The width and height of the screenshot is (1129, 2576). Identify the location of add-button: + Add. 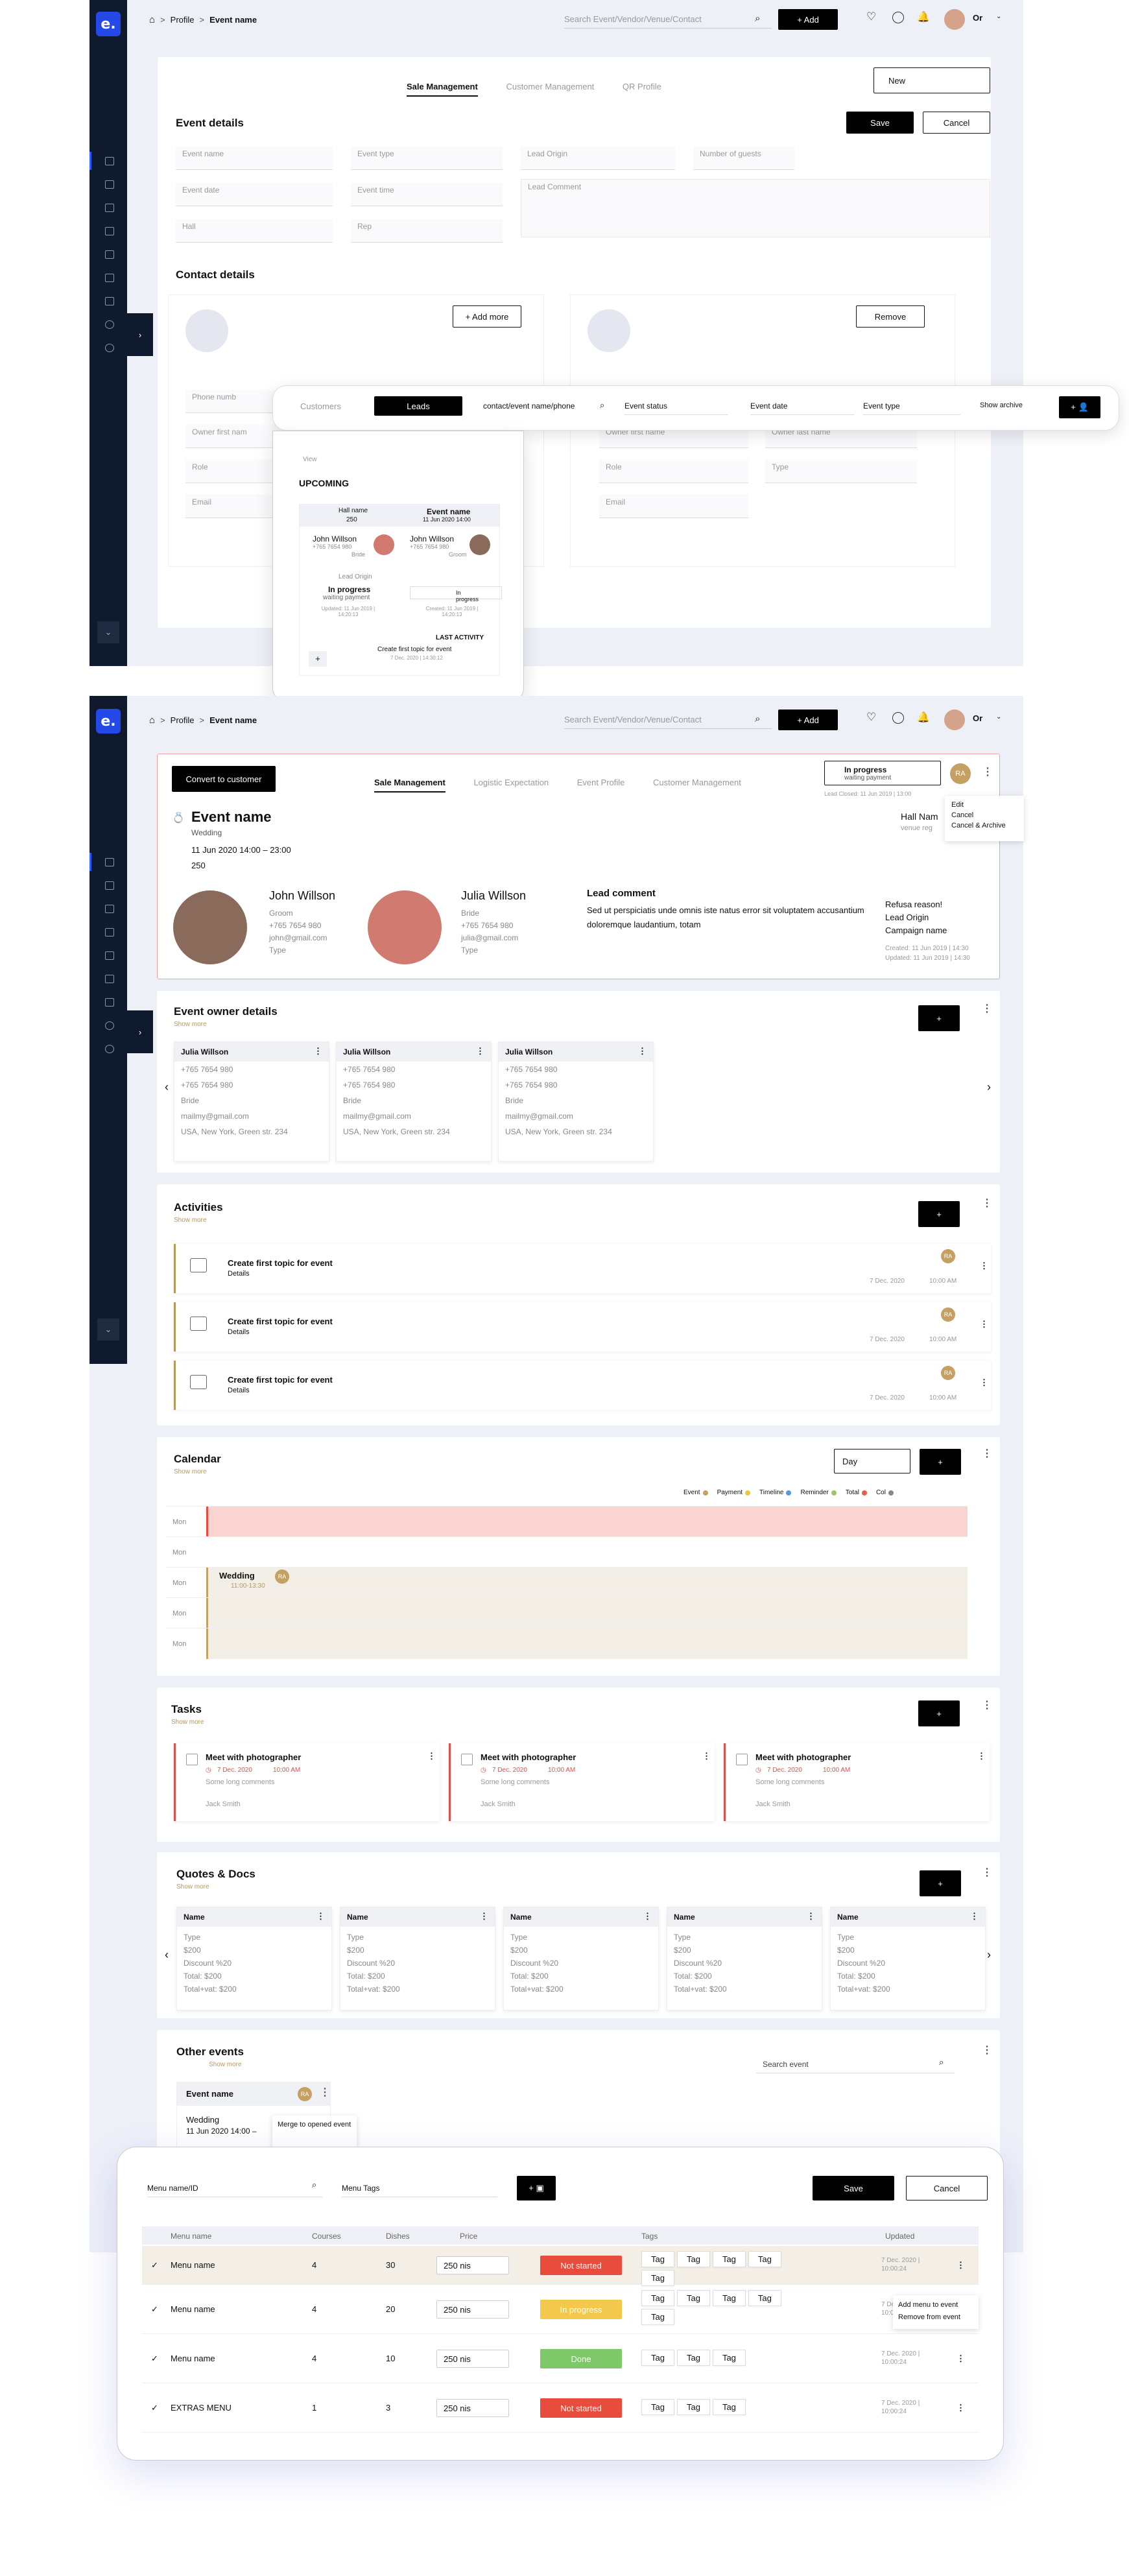
(808, 720).